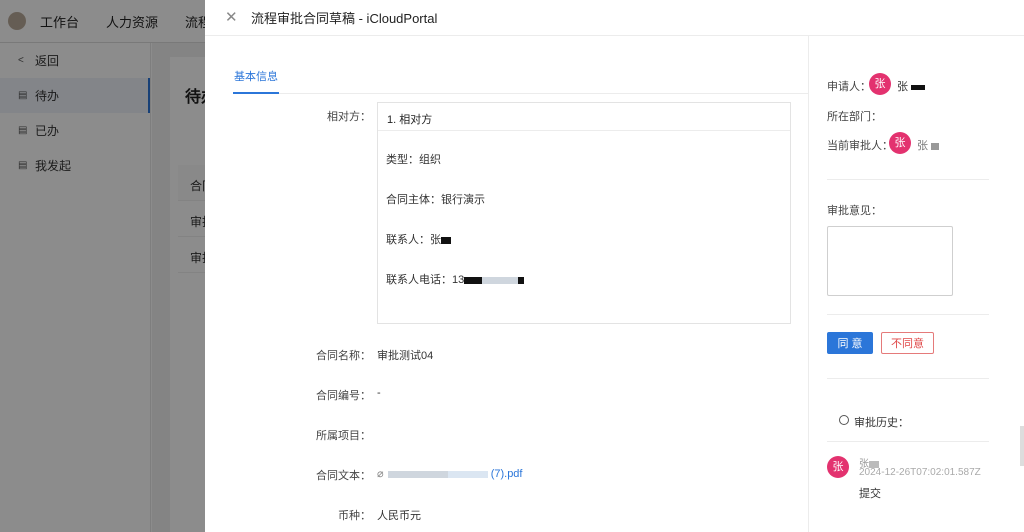  I want to click on scrollbar, so click(1022, 446).